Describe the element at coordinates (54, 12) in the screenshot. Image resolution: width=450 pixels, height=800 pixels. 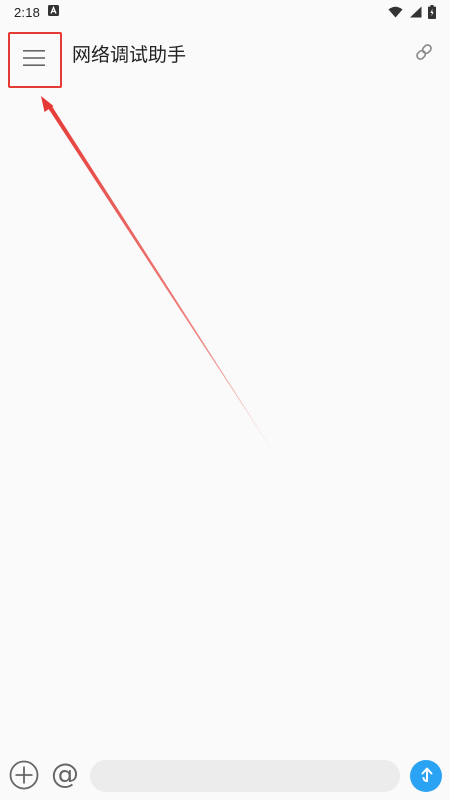
I see `a-notification-icon` at that location.